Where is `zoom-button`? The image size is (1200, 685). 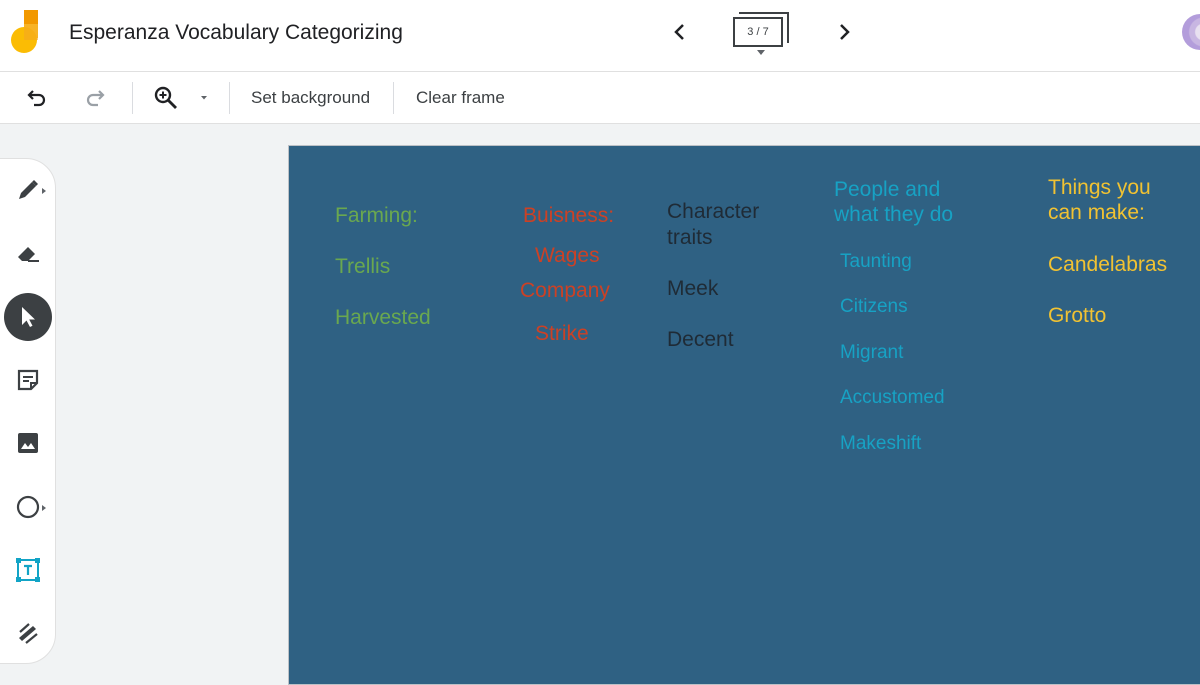 zoom-button is located at coordinates (166, 98).